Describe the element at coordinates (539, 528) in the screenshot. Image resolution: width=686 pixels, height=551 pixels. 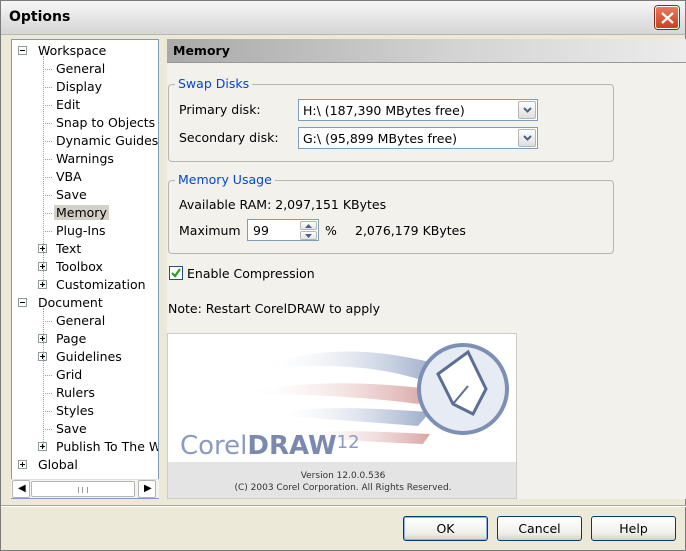
I see `cancel-button: Cancel` at that location.